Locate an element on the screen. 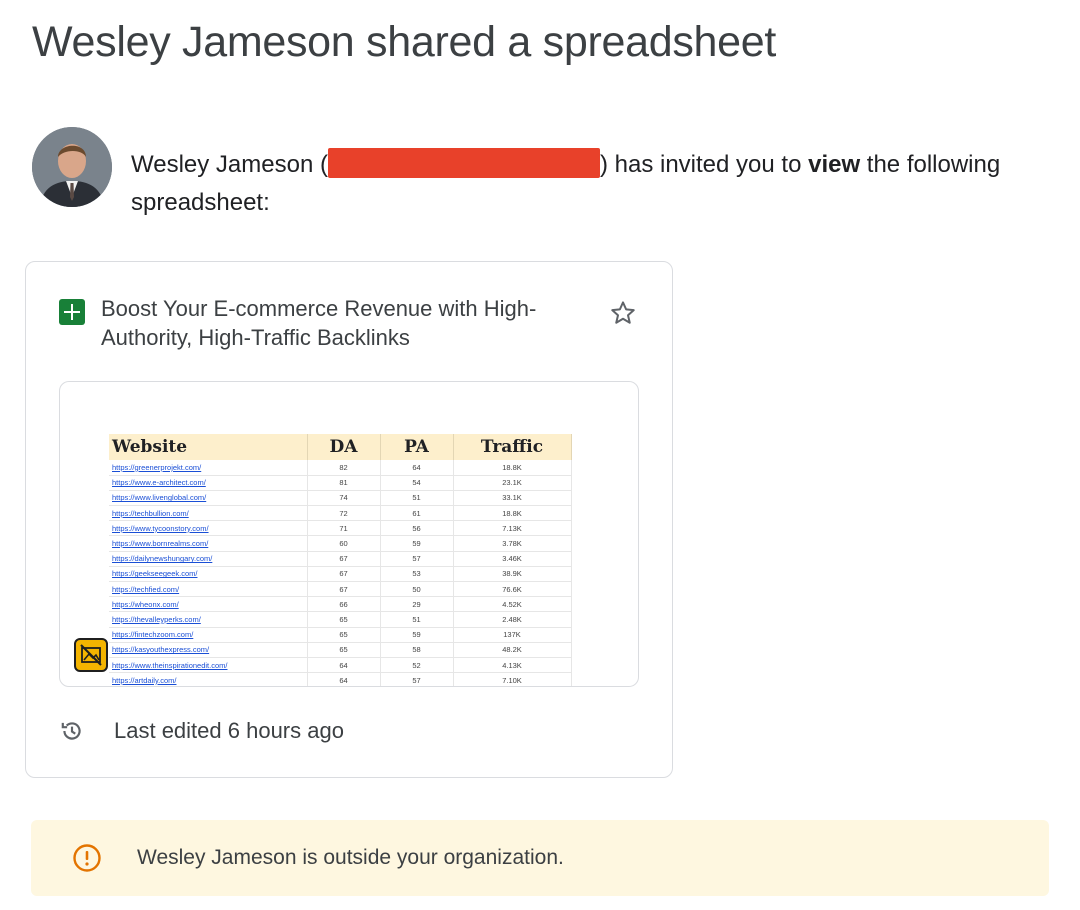  preview-table-row: https://thevalleyperks.com/65 51 2.48K is located at coordinates (340, 619).